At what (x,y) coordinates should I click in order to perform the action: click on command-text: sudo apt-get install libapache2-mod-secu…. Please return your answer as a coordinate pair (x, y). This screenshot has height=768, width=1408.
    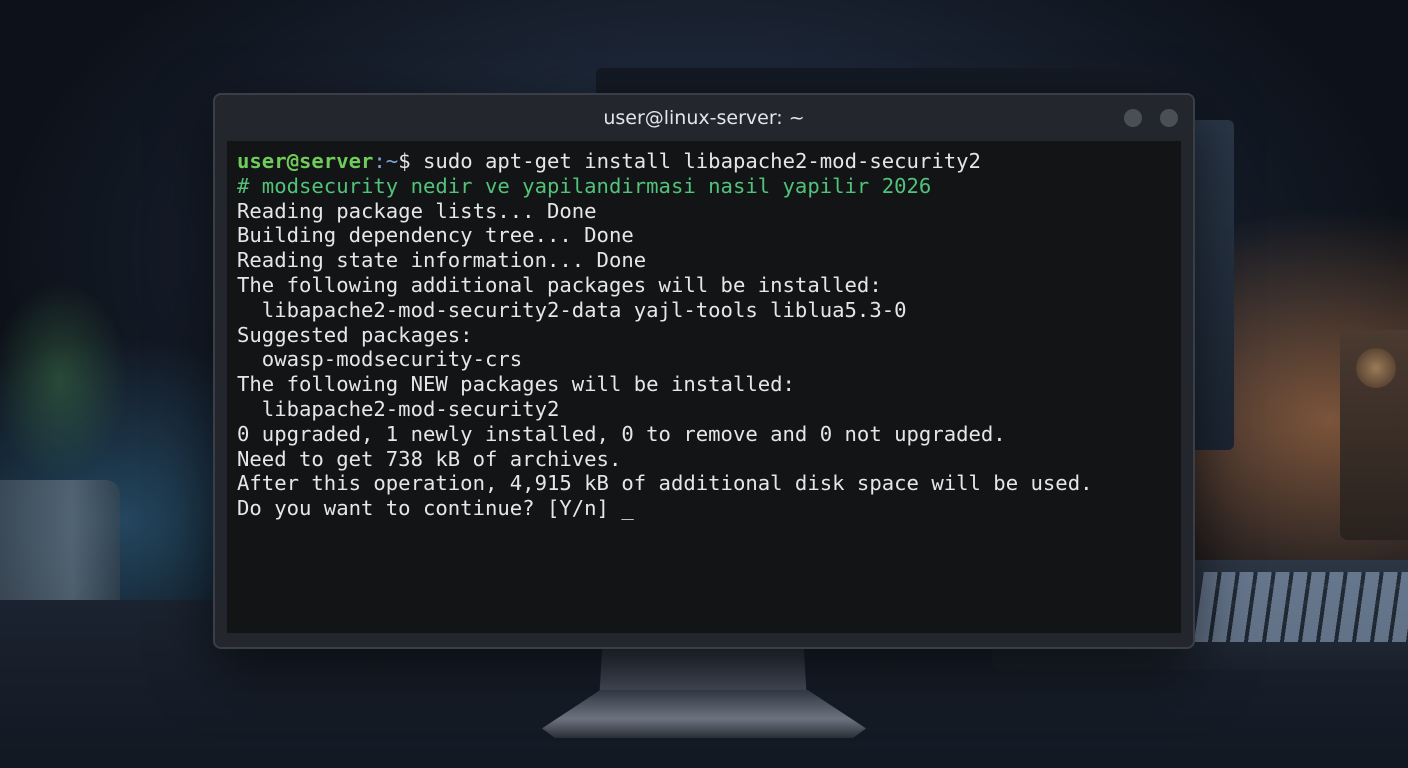
    Looking at the image, I should click on (702, 161).